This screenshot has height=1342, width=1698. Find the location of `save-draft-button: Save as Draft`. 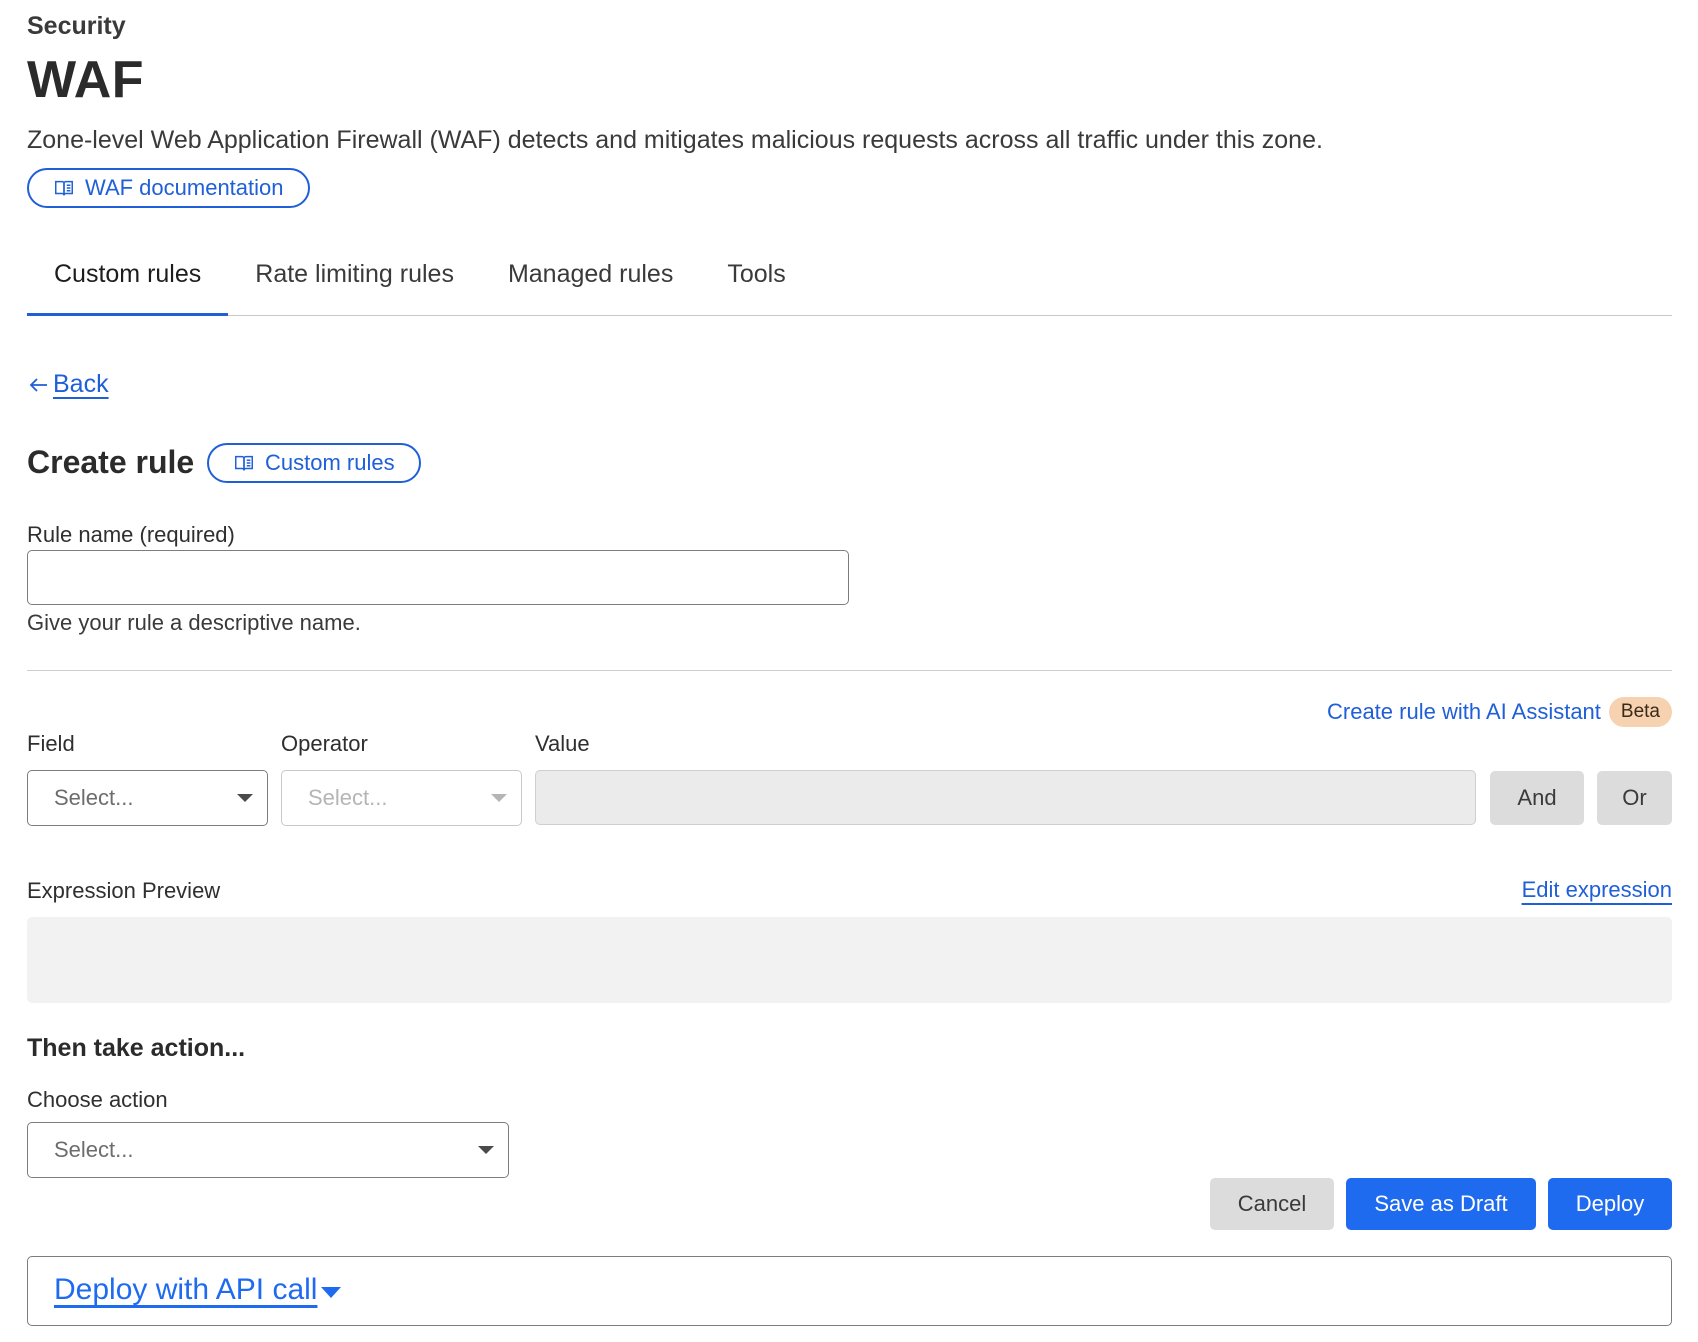

save-draft-button: Save as Draft is located at coordinates (1441, 1204).